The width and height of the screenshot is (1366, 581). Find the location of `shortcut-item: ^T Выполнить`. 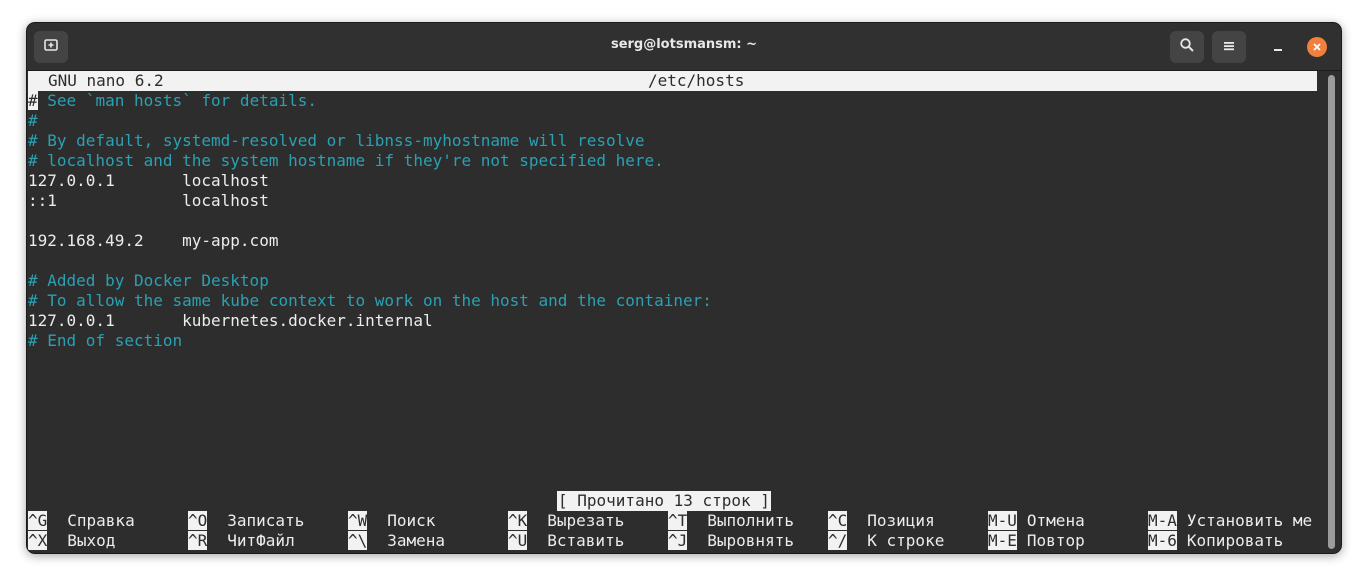

shortcut-item: ^T Выполнить is located at coordinates (731, 521).